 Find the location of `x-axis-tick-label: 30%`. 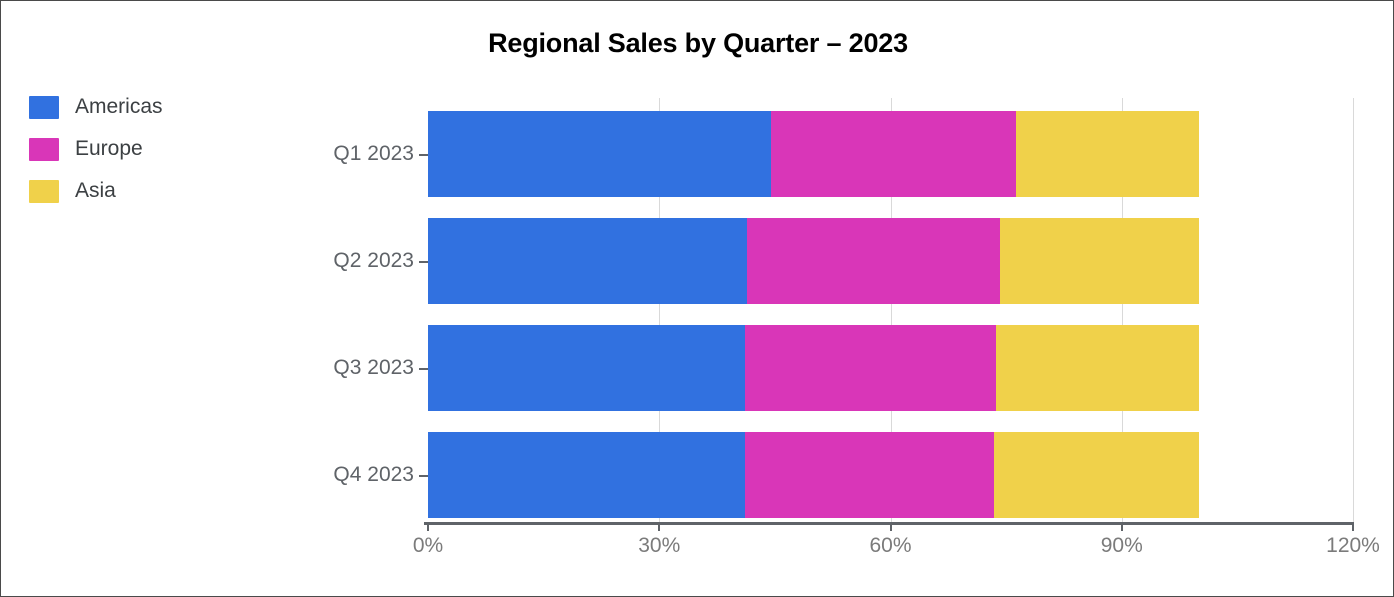

x-axis-tick-label: 30% is located at coordinates (659, 545).